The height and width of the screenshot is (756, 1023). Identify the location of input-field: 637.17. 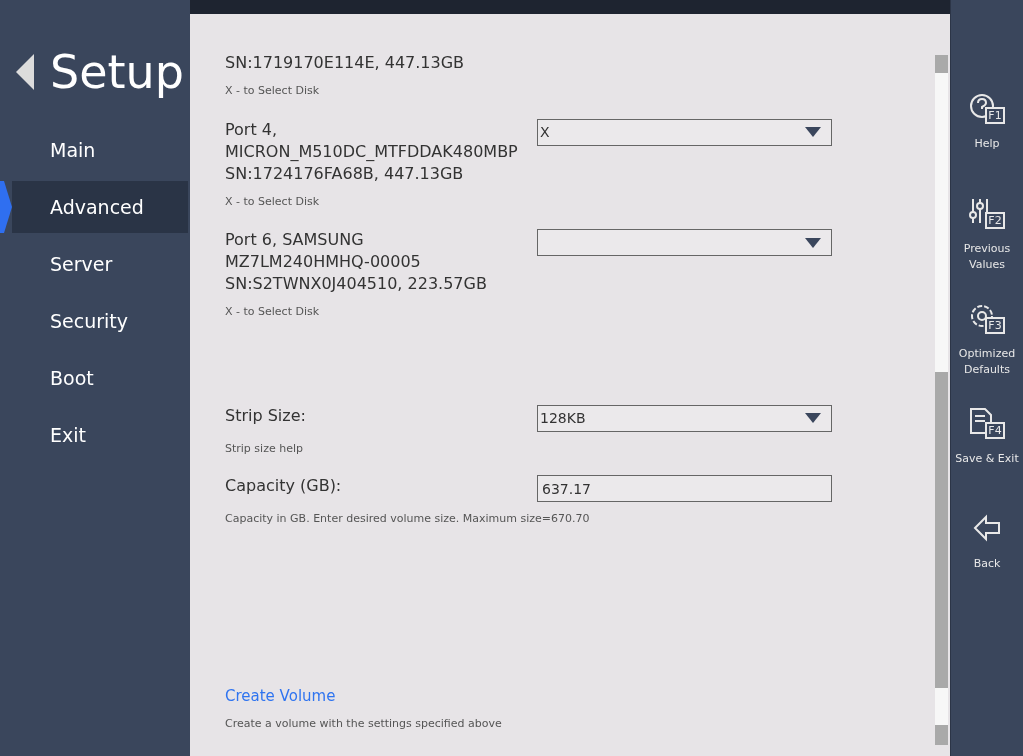
(684, 488).